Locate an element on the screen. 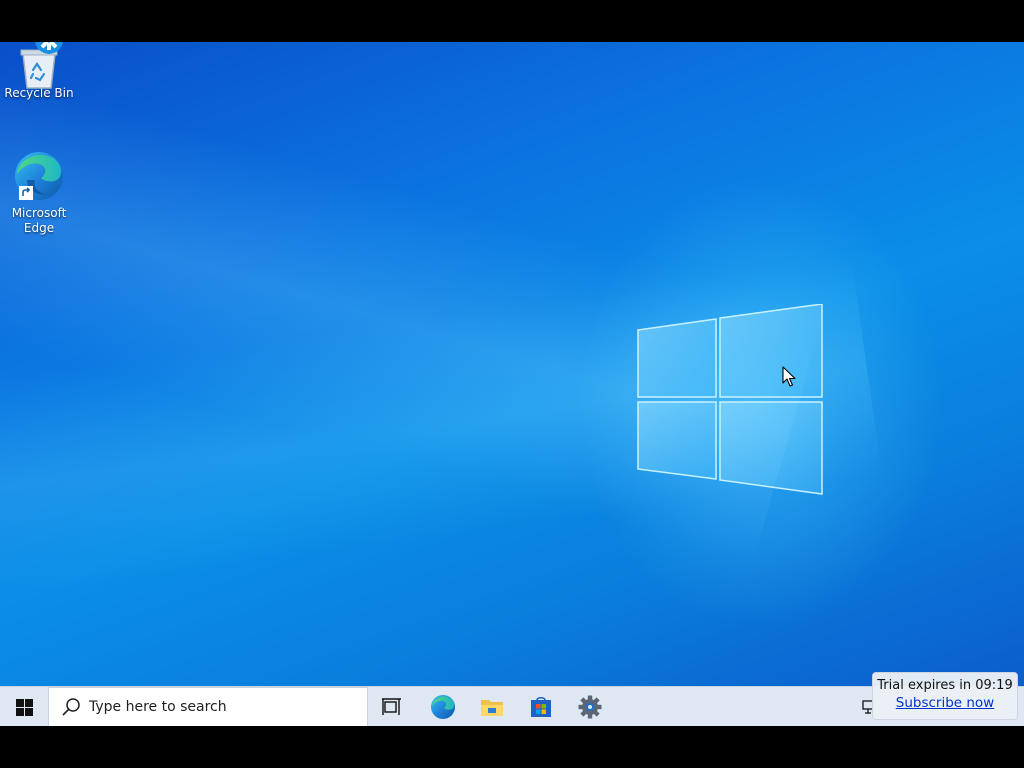  edge-icon is located at coordinates (443, 707).